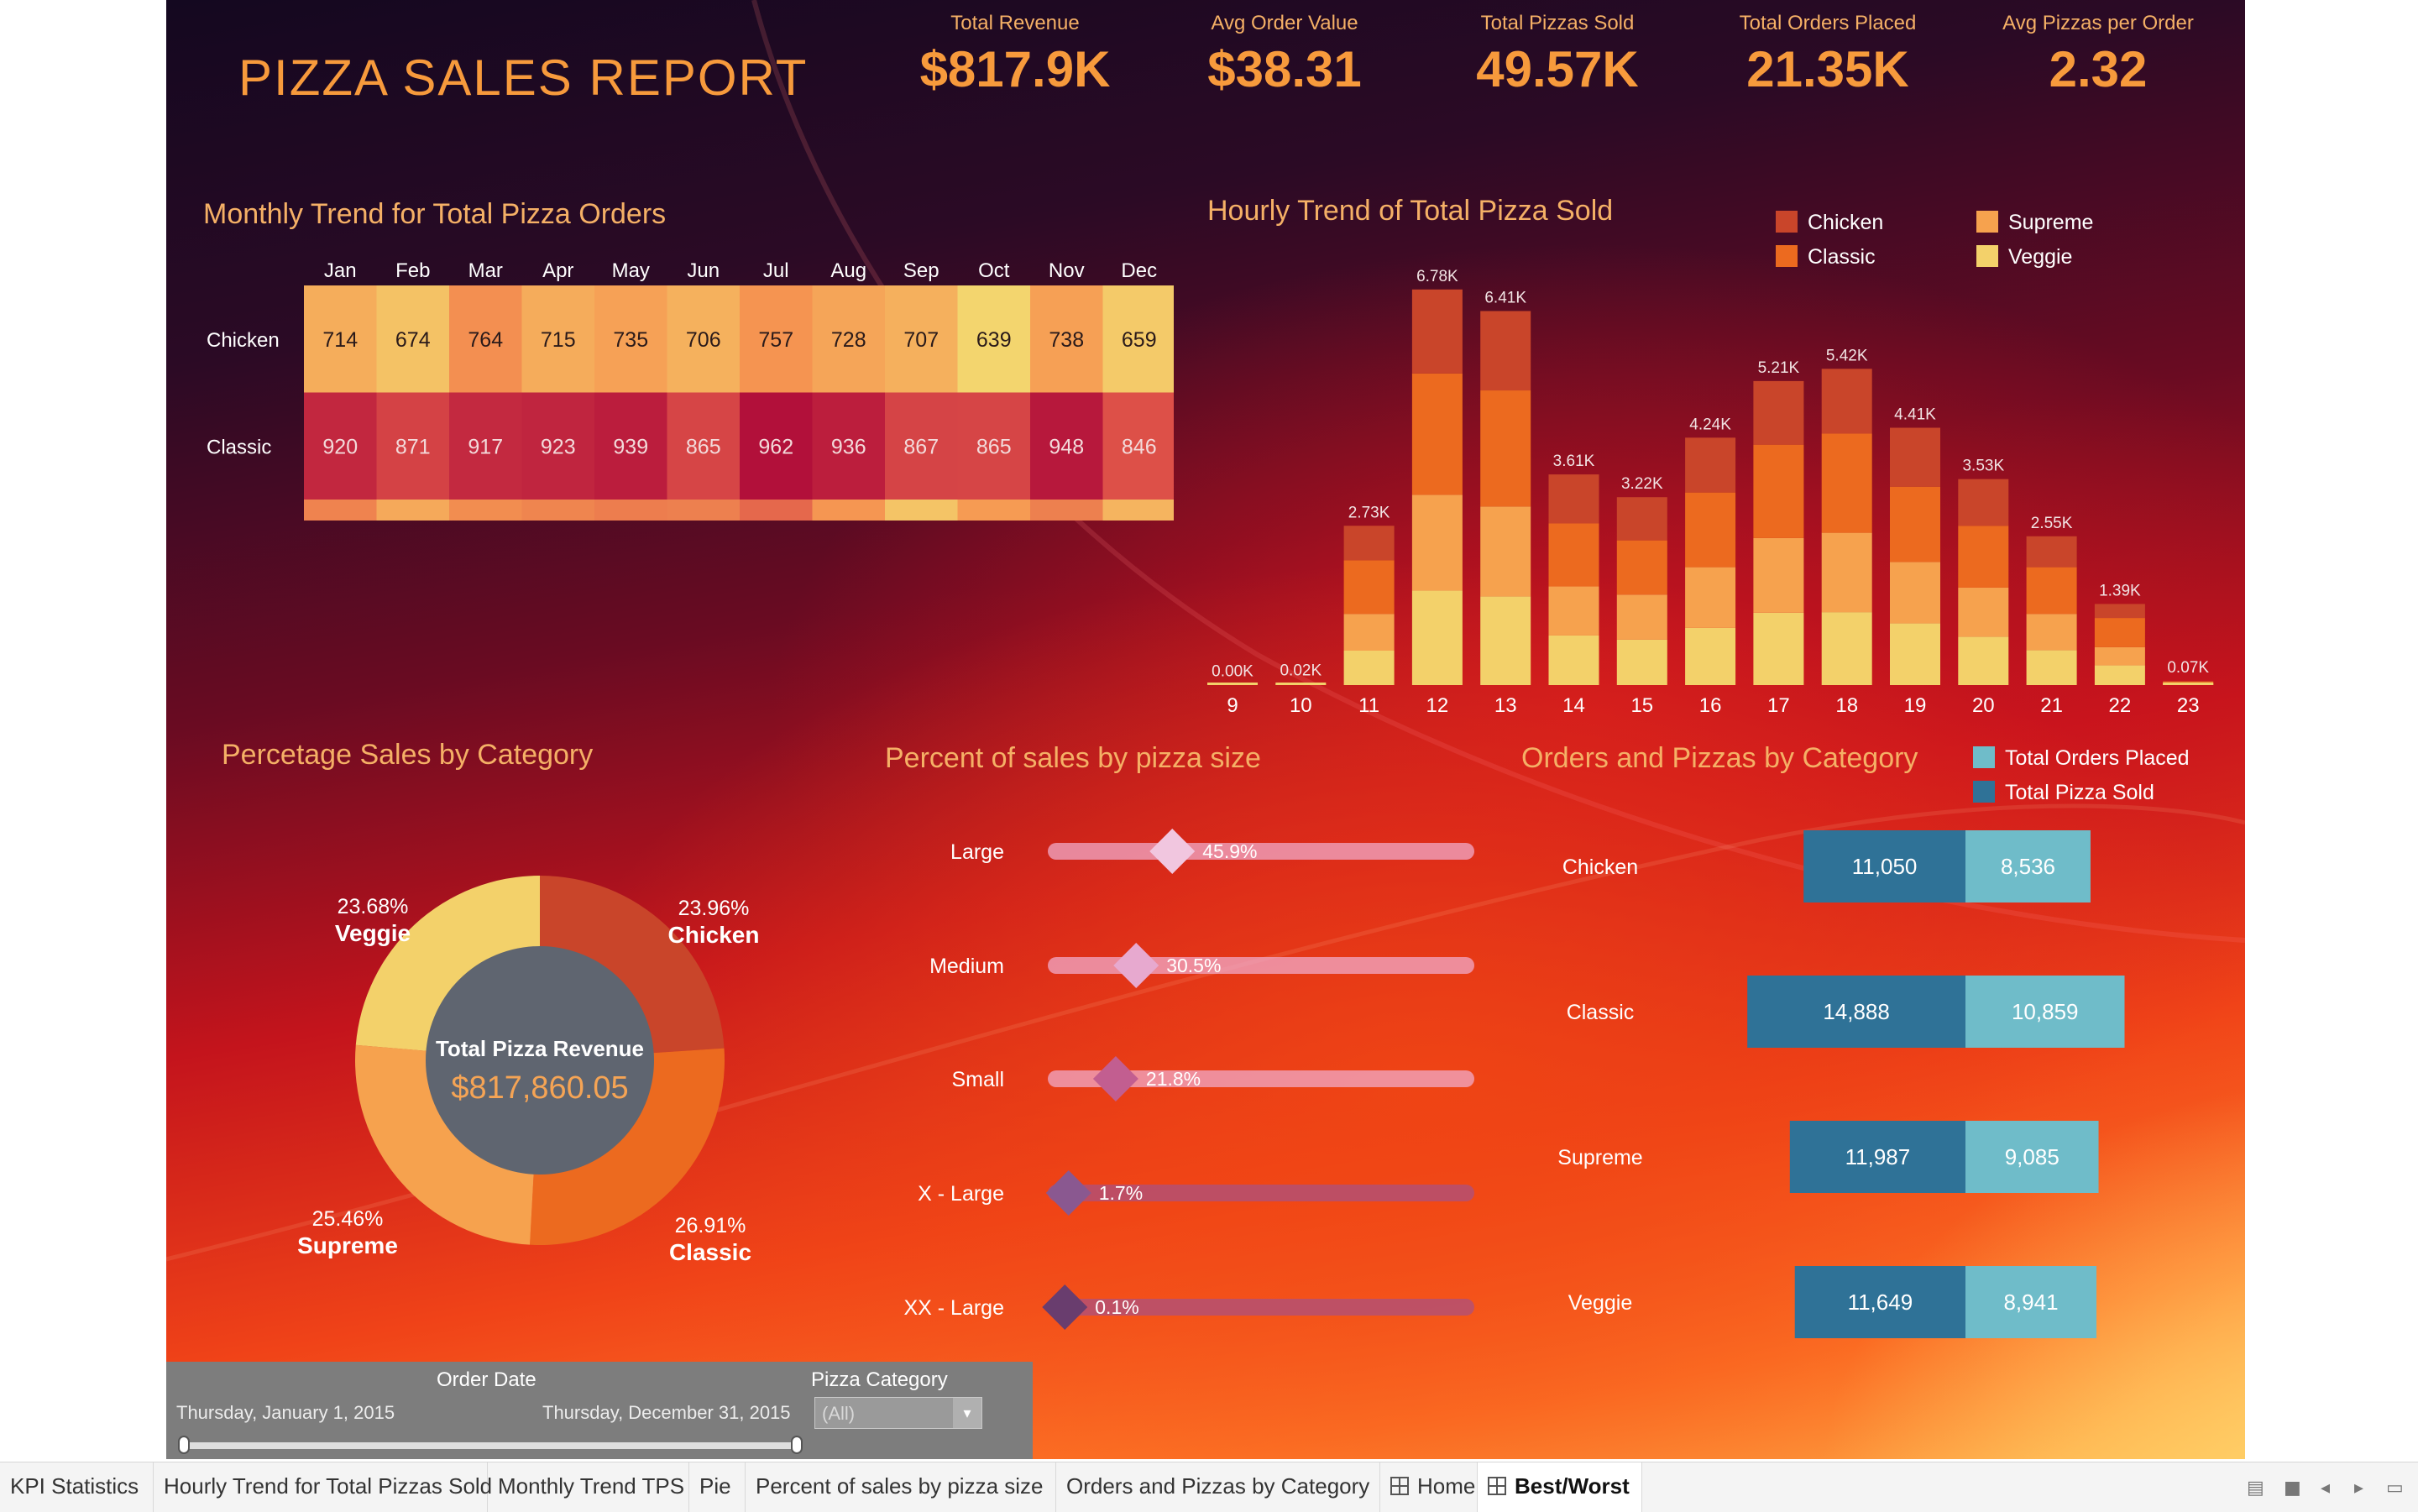  I want to click on order-date-label: Order Date, so click(486, 1380).